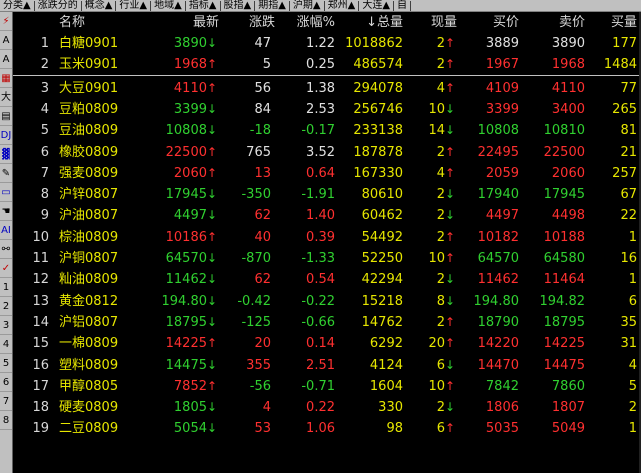  What do you see at coordinates (318, 195) in the screenshot?
I see `change-percent: -1.91` at bounding box center [318, 195].